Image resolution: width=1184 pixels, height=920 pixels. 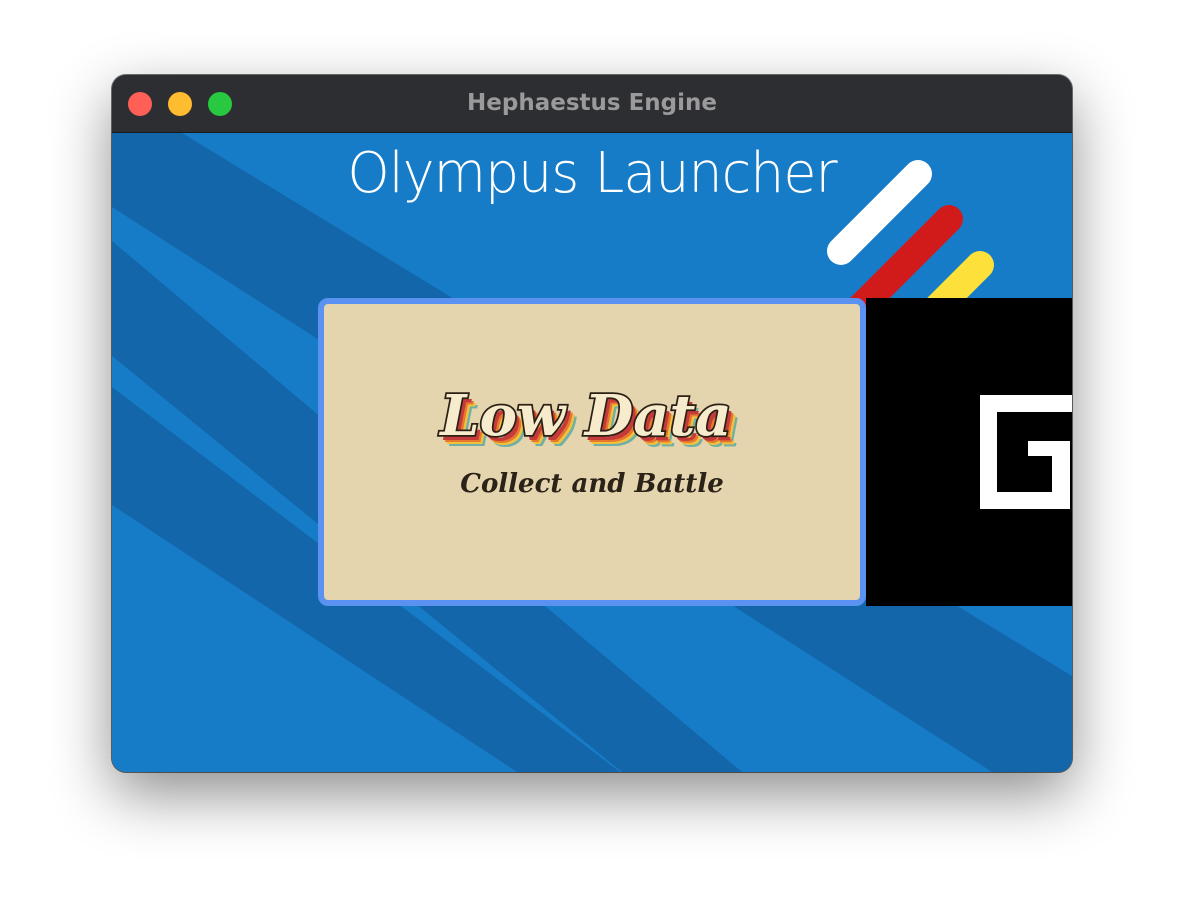 I want to click on game-title: Low Data, so click(x=584, y=416).